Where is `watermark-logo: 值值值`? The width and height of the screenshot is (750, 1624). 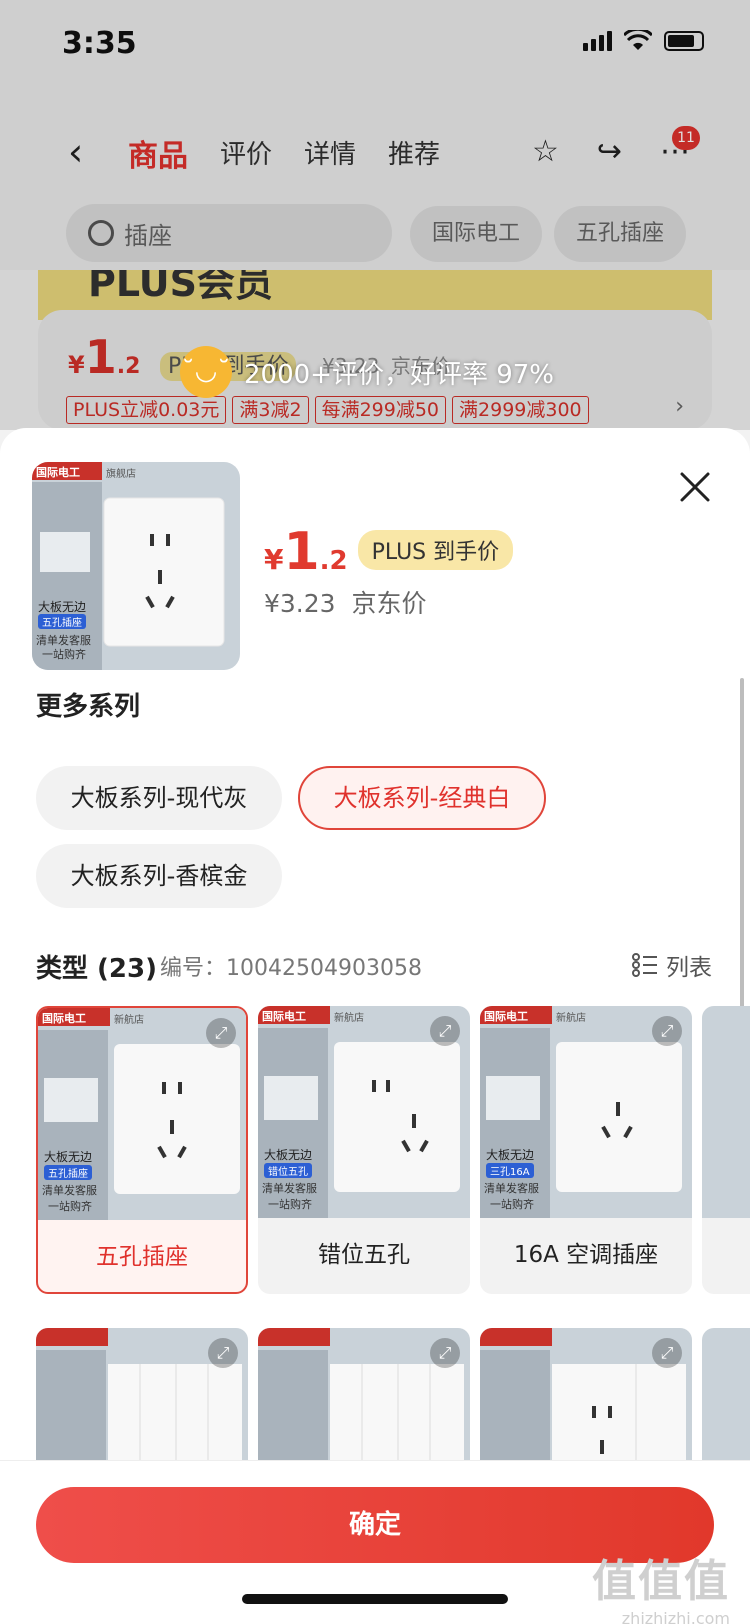
watermark-logo: 值值值 is located at coordinates (661, 1581).